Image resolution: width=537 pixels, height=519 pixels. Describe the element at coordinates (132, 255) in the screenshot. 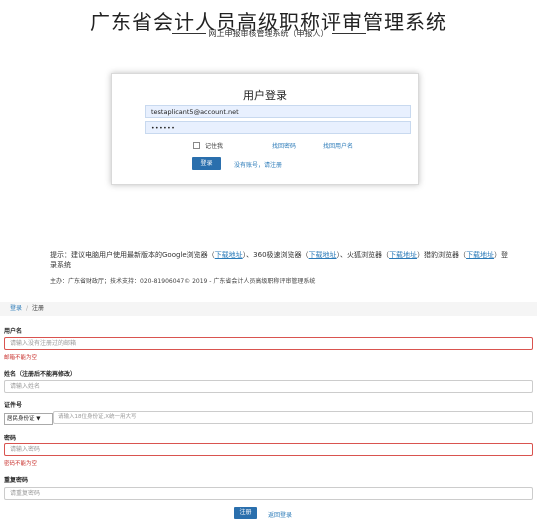

I see `tip-text-1: 提示：建议电脑用户使用最新版本的Google浏览器（` at that location.